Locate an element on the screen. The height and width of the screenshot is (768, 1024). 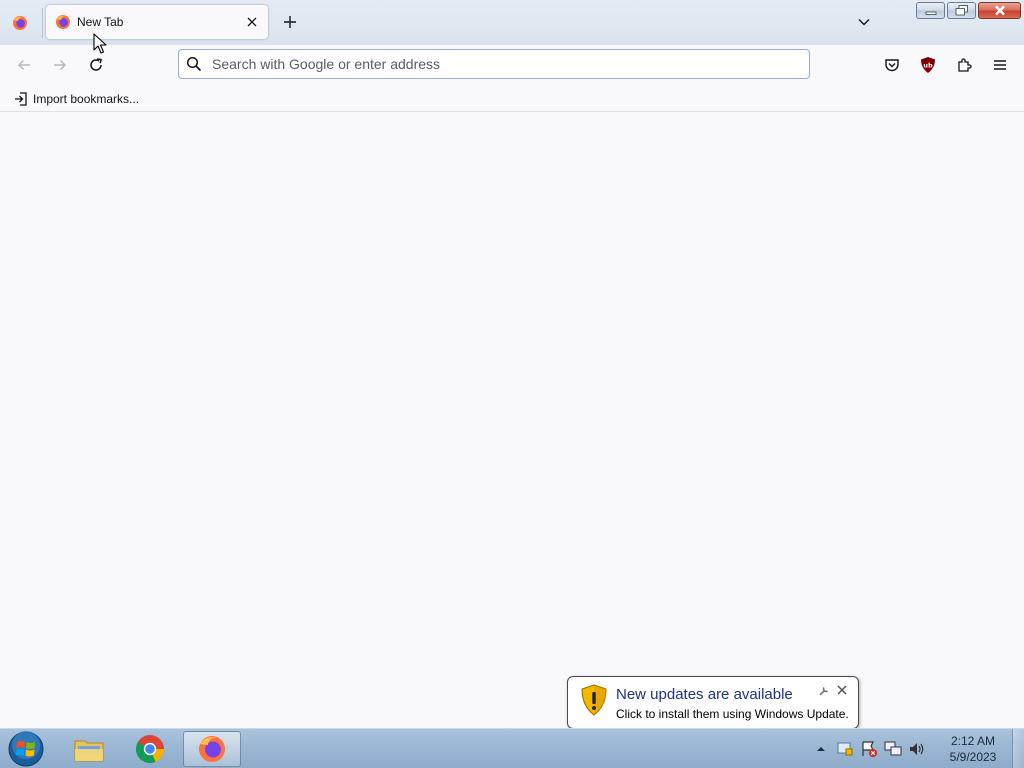
back-button is located at coordinates (24, 65).